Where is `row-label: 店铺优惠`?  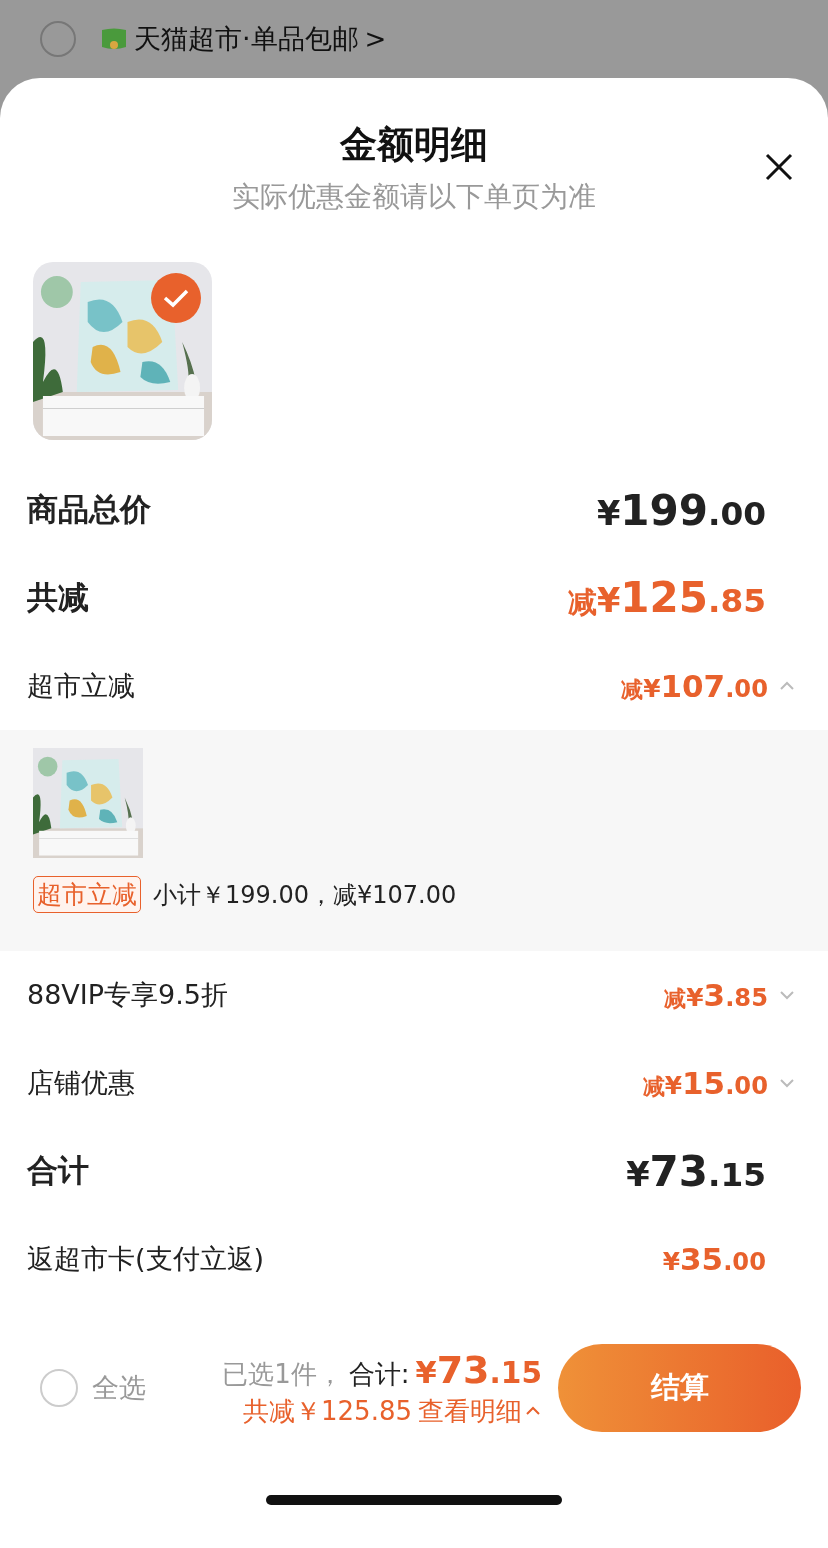
row-label: 店铺优惠 is located at coordinates (81, 1083).